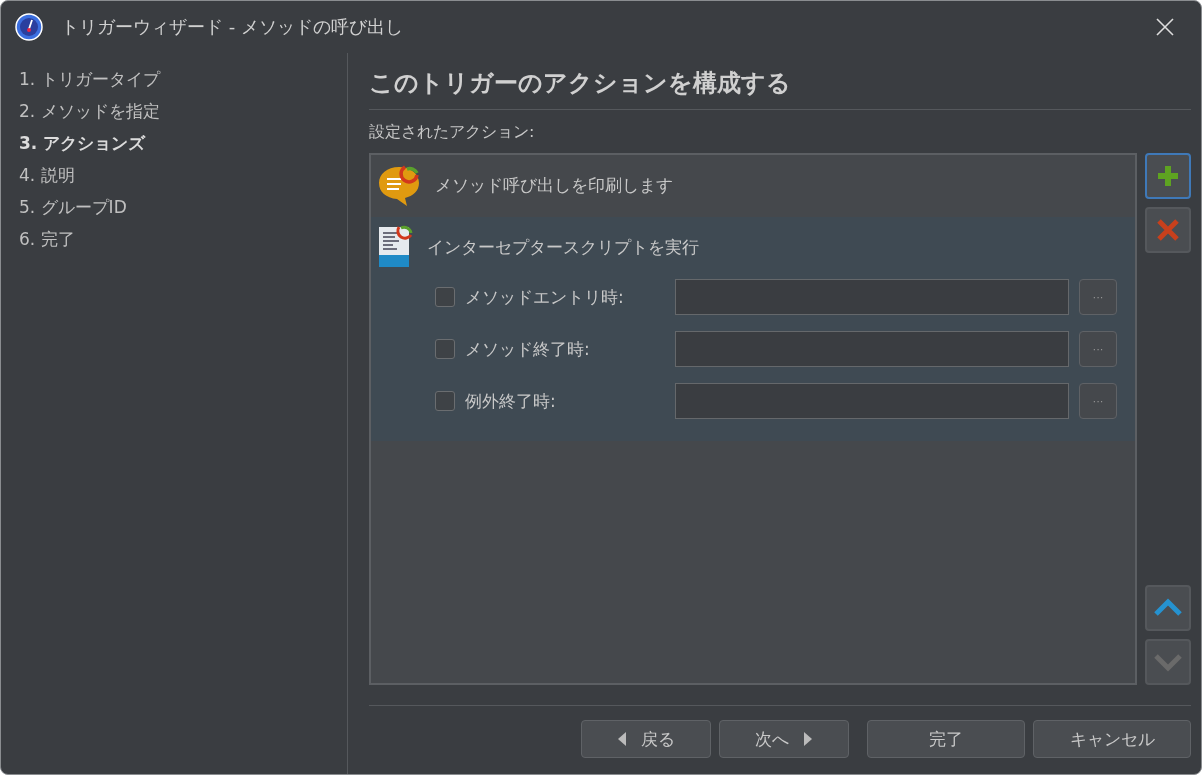 The width and height of the screenshot is (1202, 775). Describe the element at coordinates (29, 27) in the screenshot. I see `gauge-icon` at that location.